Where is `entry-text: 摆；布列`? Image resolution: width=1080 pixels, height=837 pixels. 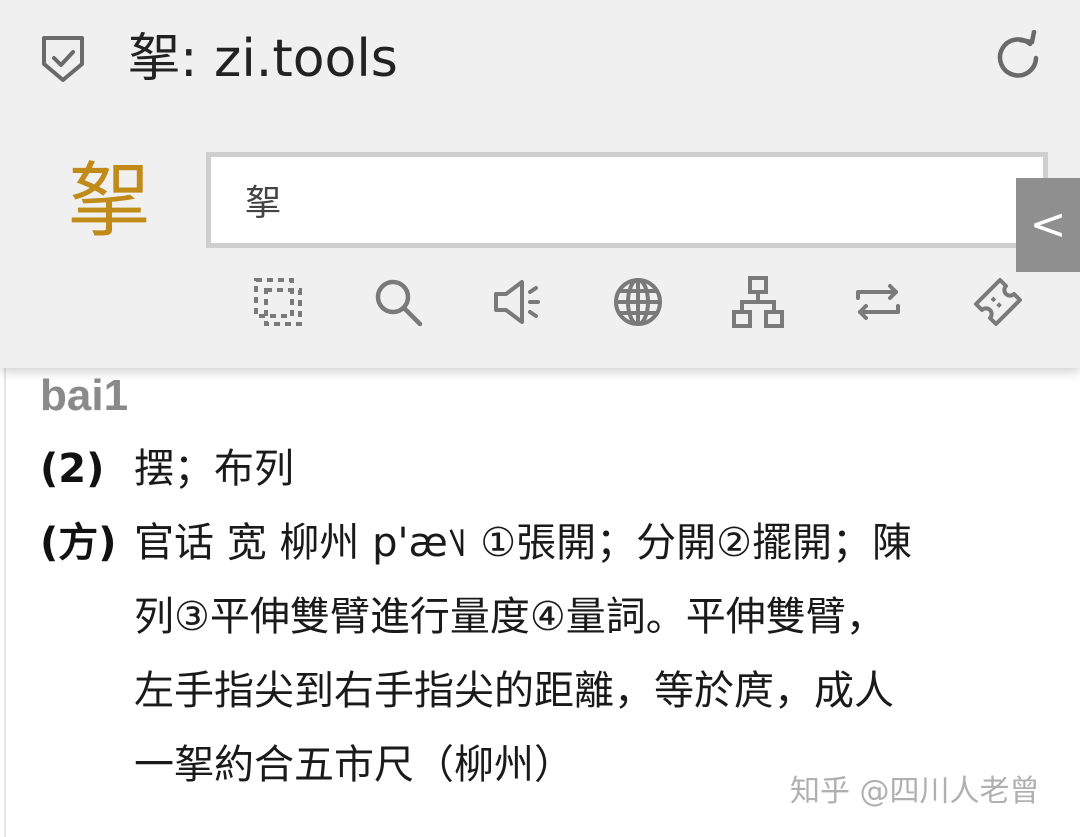
entry-text: 摆；布列 is located at coordinates (214, 469).